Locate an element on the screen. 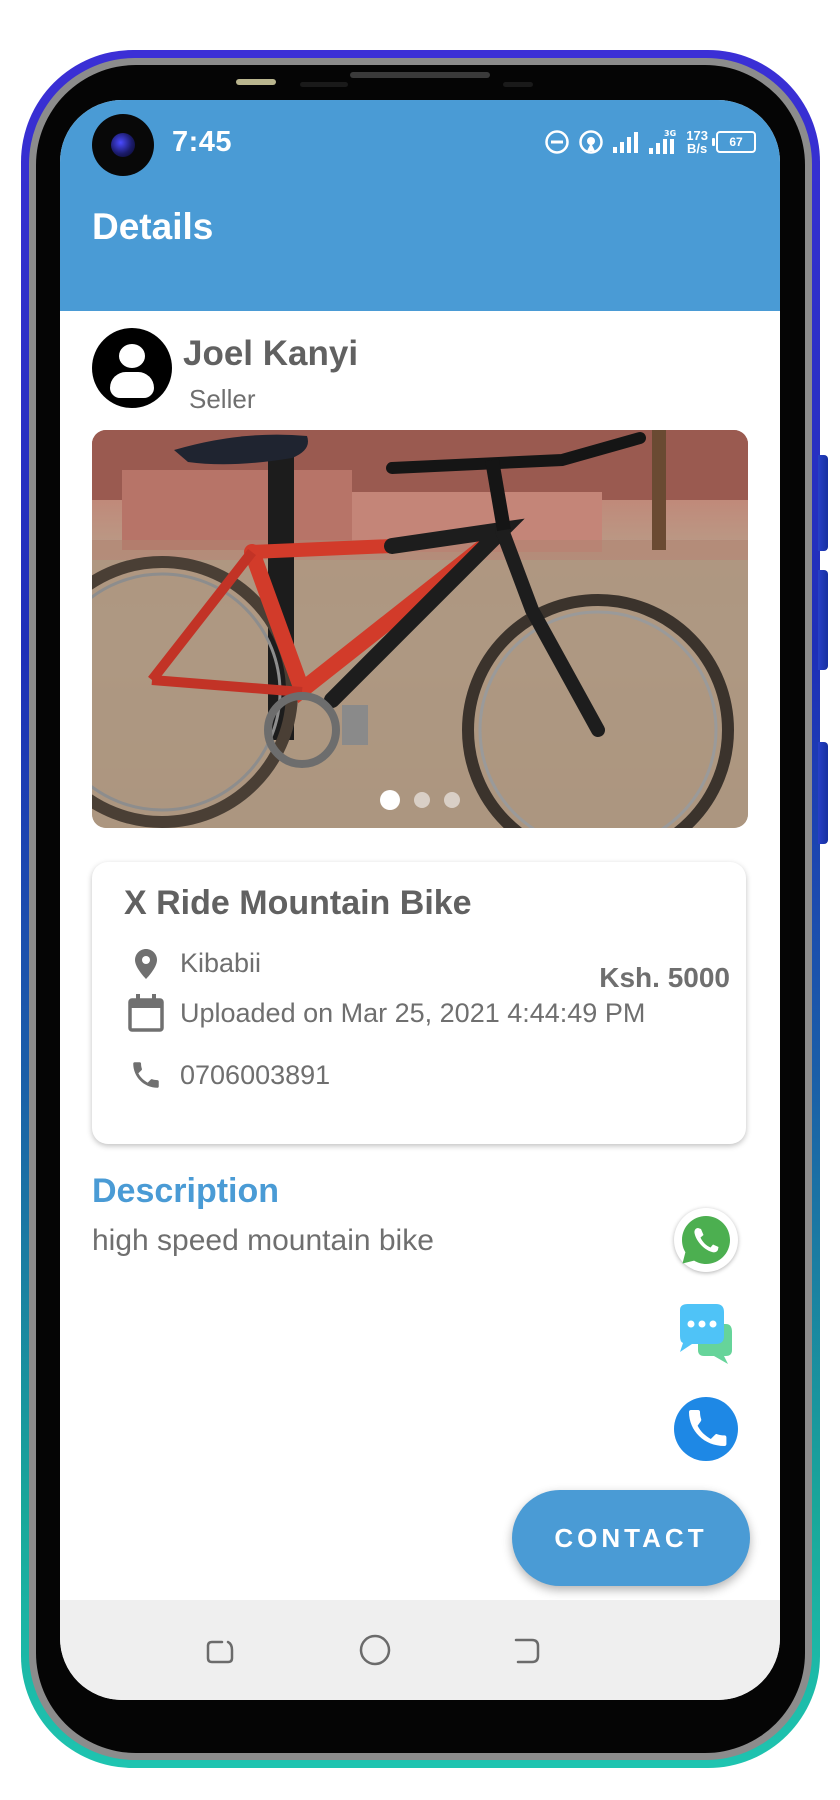 This screenshot has width=840, height=1800. front-camera is located at coordinates (123, 145).